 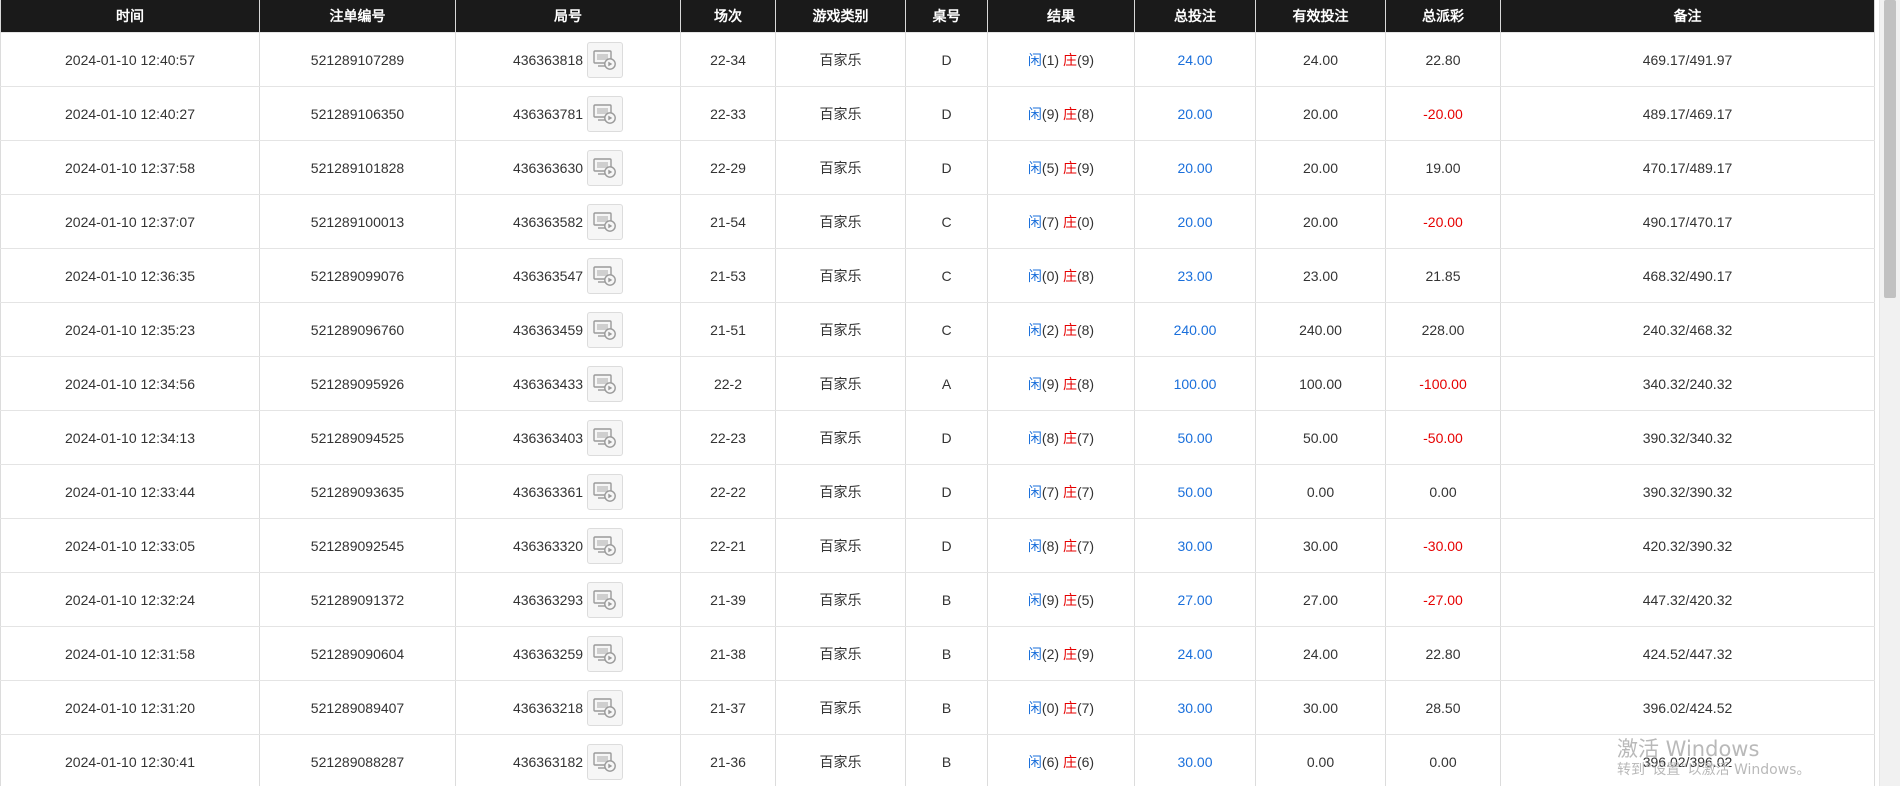 I want to click on cell-bet-id: 521289094525, so click(x=357, y=437).